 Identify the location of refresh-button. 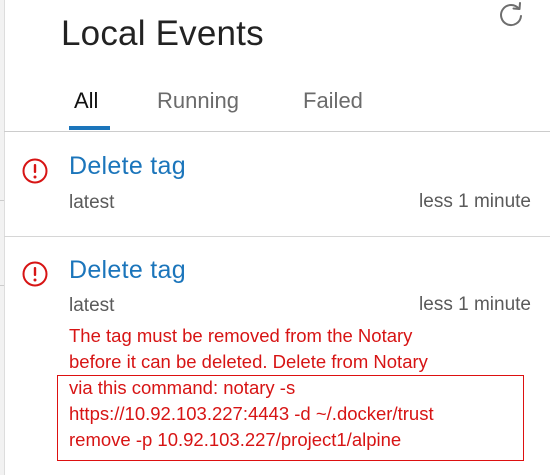
(511, 14).